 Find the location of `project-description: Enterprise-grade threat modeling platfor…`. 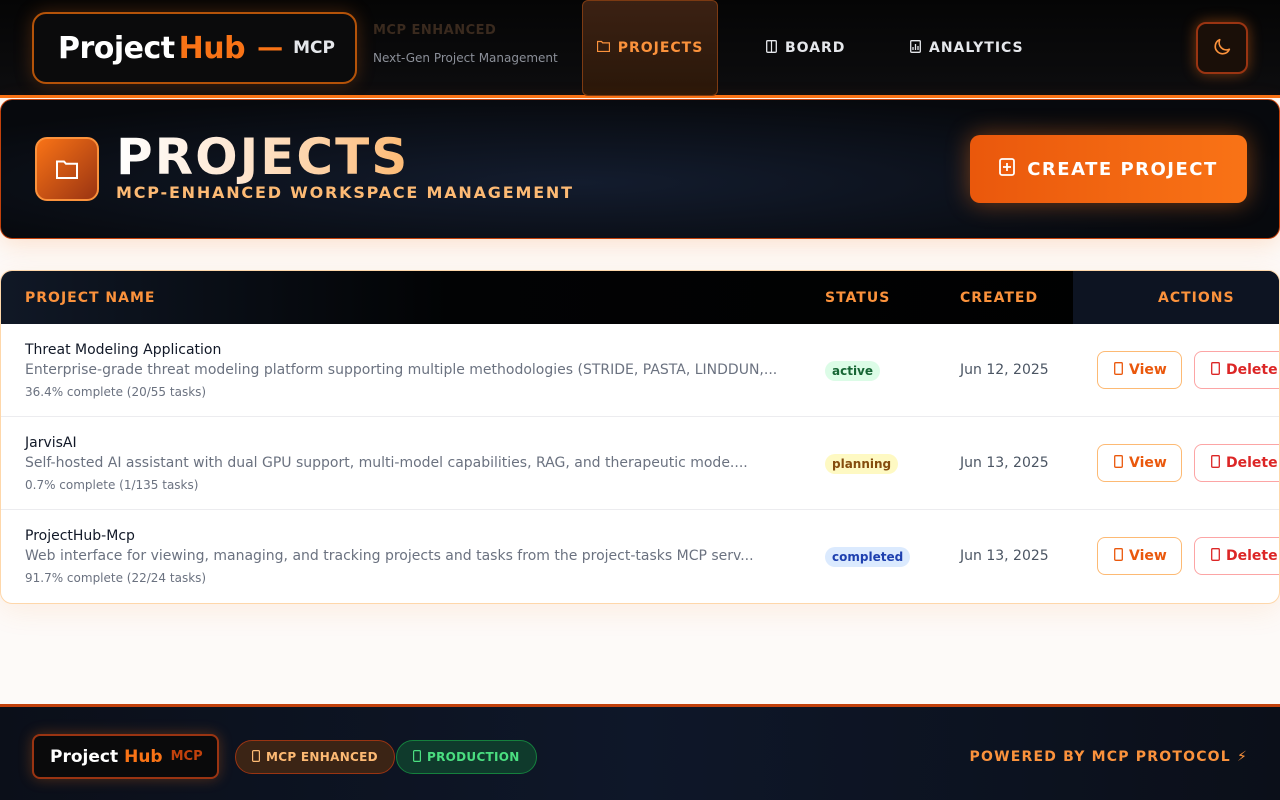

project-description: Enterprise-grade threat modeling platfor… is located at coordinates (401, 370).